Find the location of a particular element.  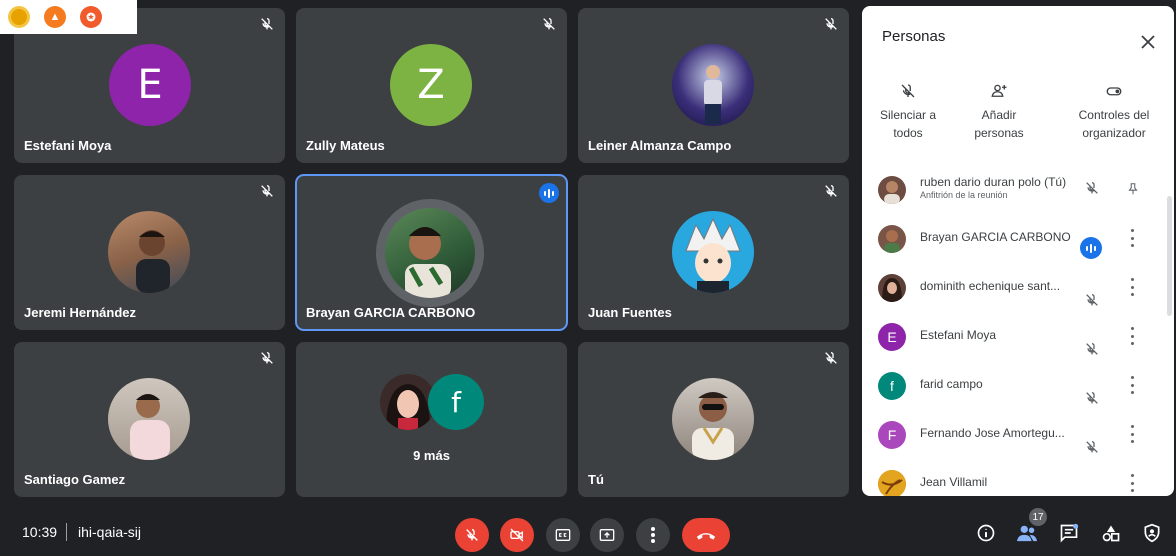

participant-tile: Z Zully Mateus is located at coordinates (431, 85).